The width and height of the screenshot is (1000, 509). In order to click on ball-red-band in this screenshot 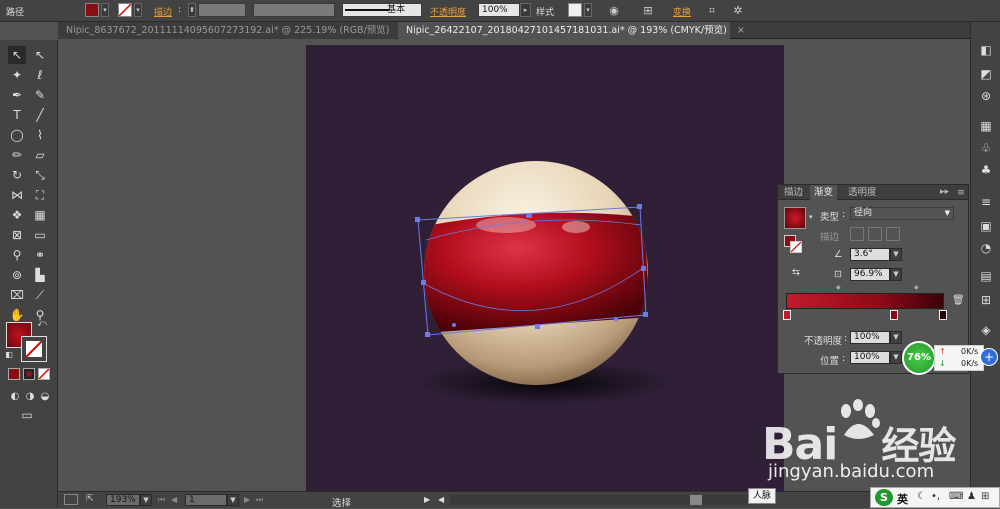, I will do `click(535, 272)`.